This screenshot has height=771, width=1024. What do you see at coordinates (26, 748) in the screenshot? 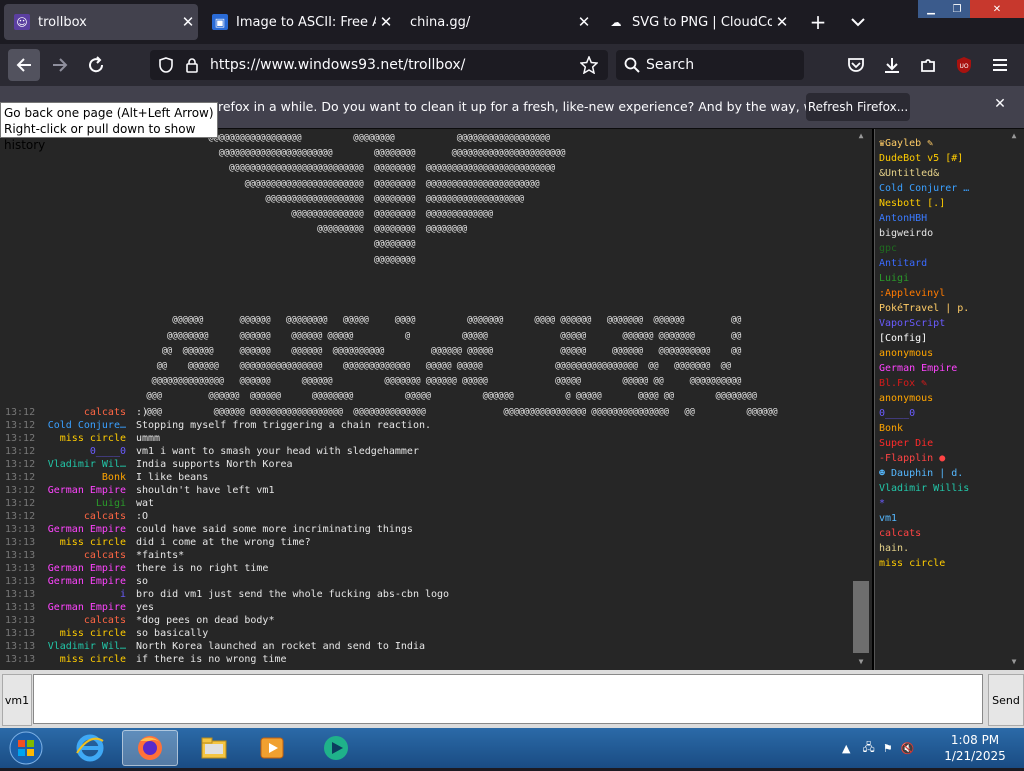
I see `start-button` at bounding box center [26, 748].